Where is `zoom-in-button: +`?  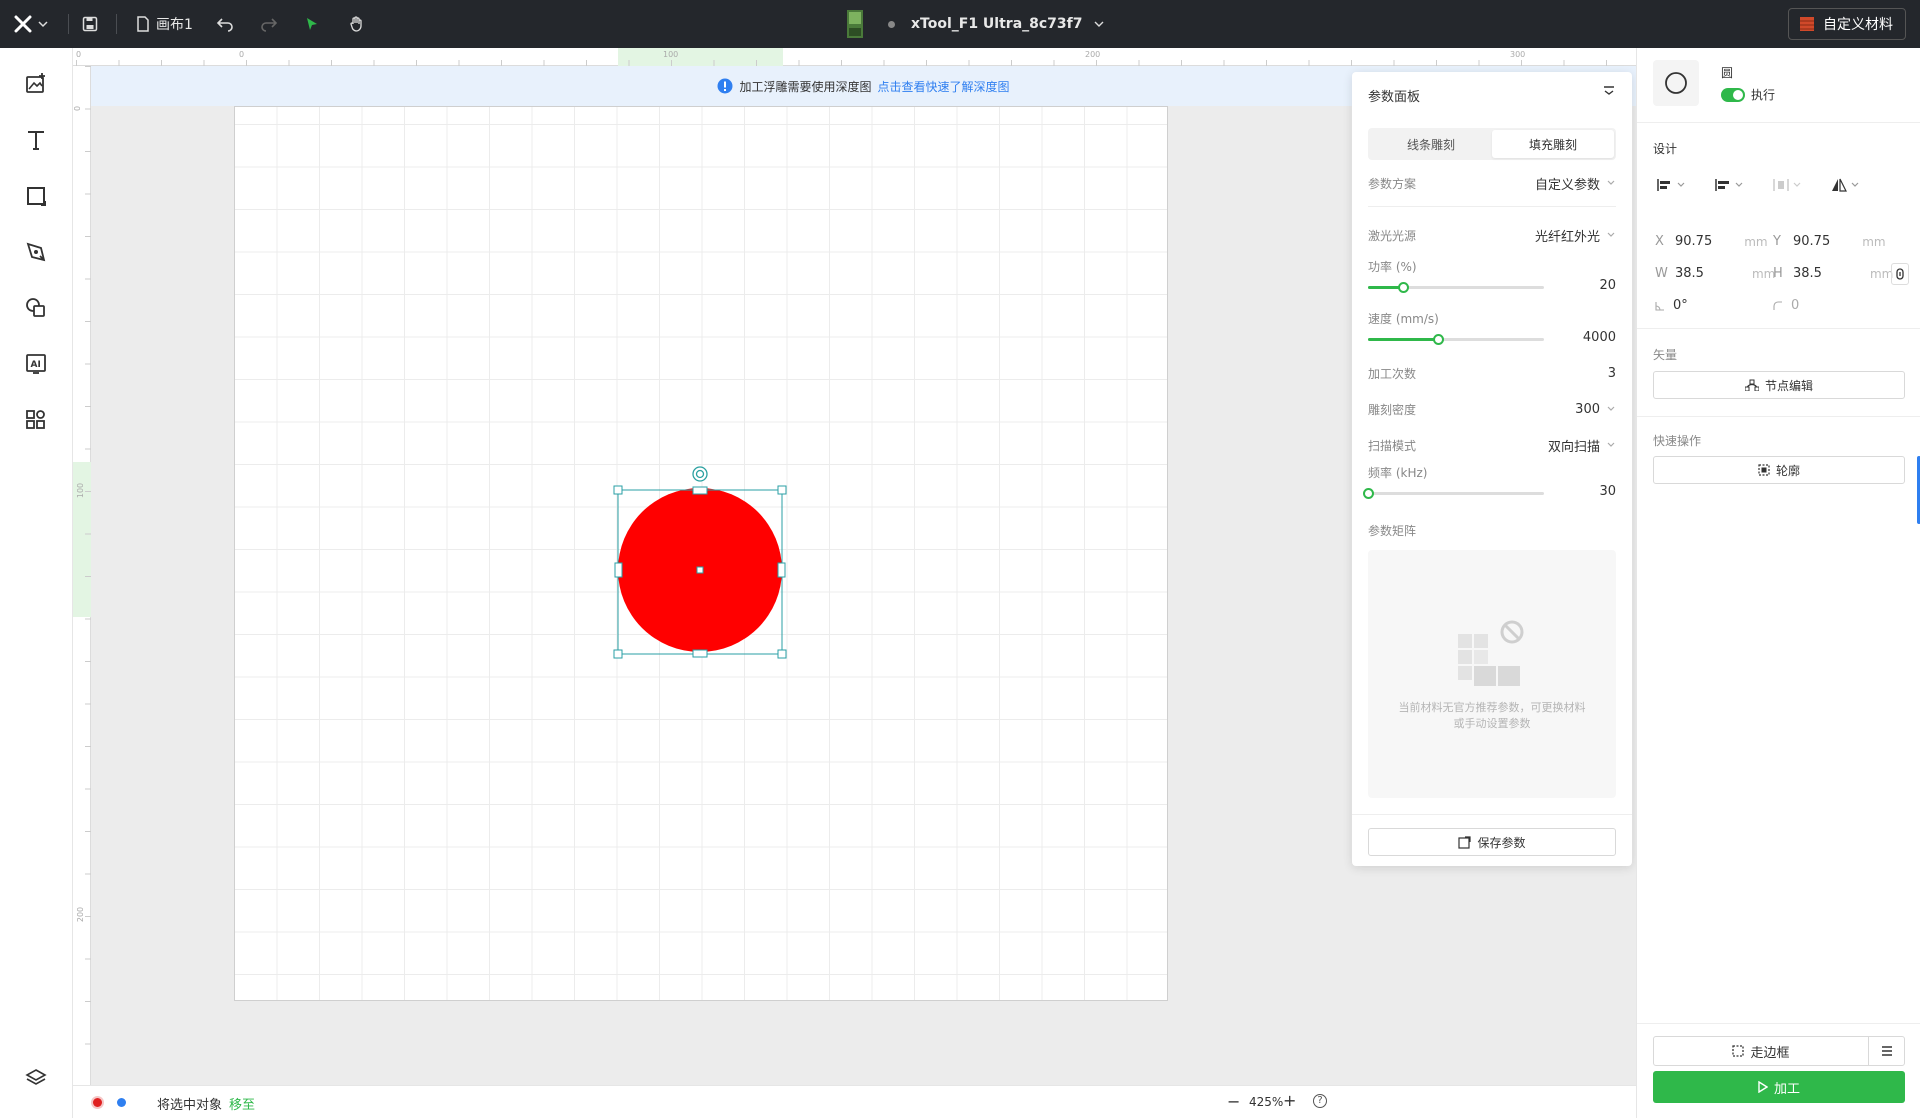 zoom-in-button: + is located at coordinates (1289, 1100).